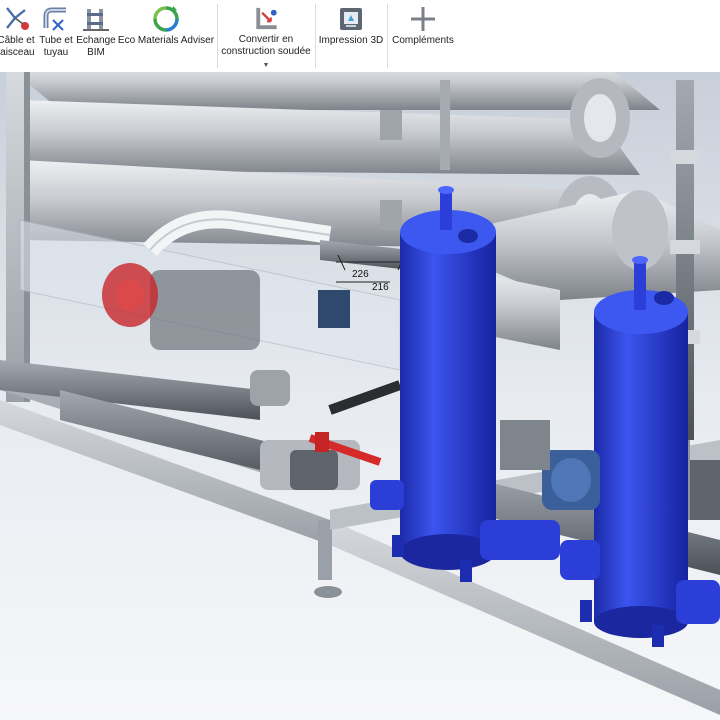 The image size is (720, 720). Describe the element at coordinates (423, 19) in the screenshot. I see `add-ins-icon` at that location.